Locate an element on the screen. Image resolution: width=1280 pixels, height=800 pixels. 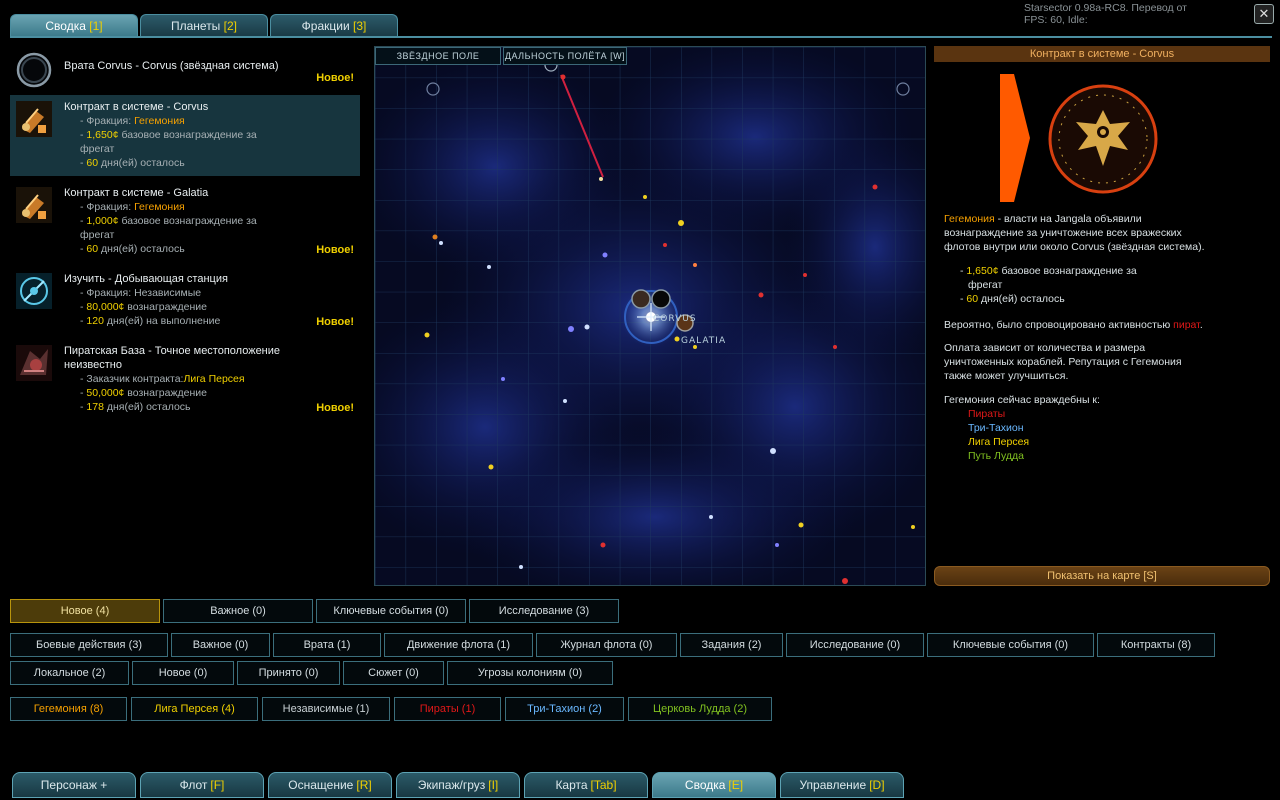
nav-label: Флот is located at coordinates (193, 785).